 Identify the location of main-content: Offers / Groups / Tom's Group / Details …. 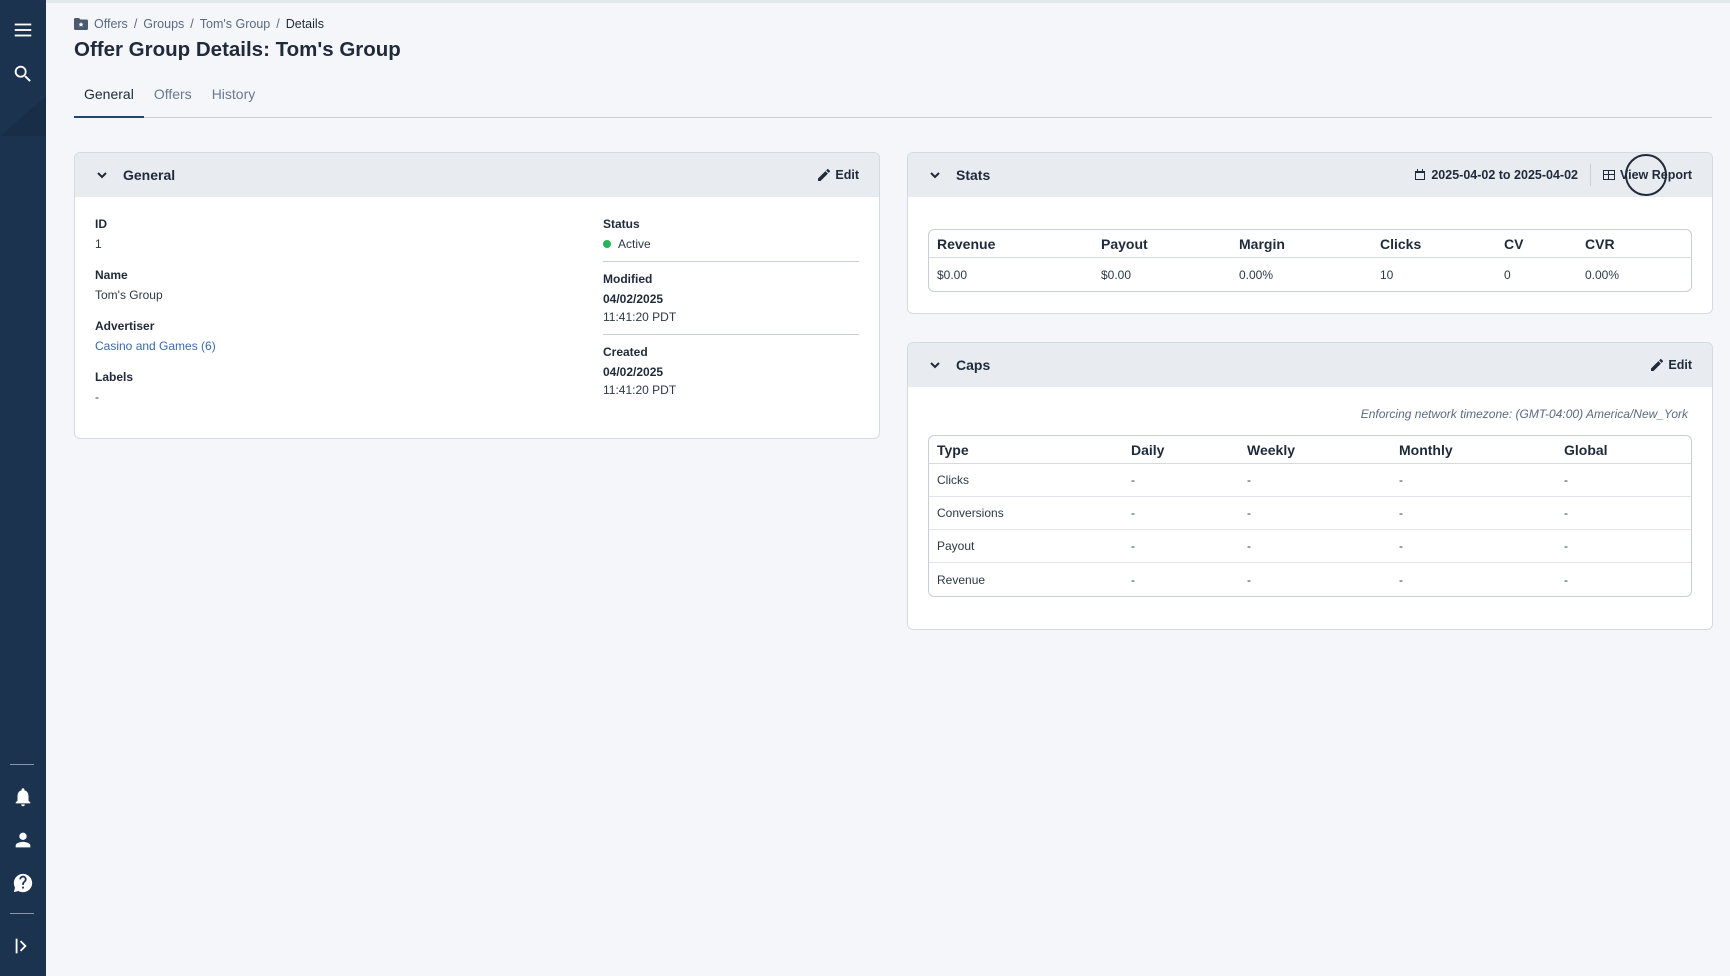
(893, 66).